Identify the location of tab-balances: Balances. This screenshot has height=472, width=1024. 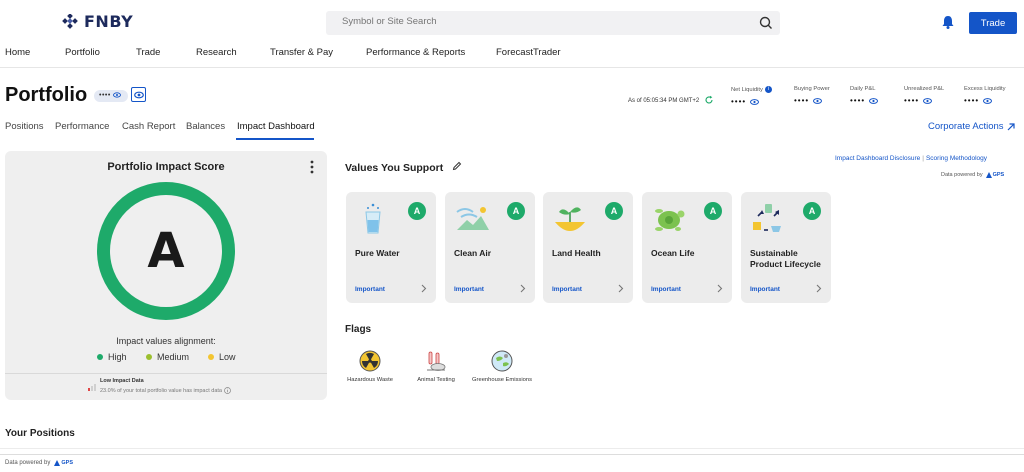
(205, 126).